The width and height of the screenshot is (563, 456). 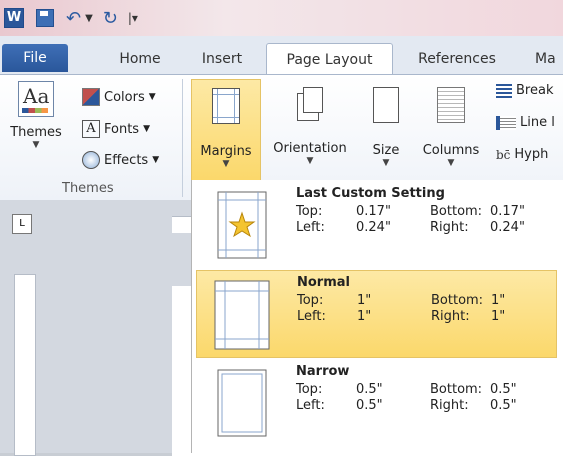 What do you see at coordinates (535, 90) in the screenshot?
I see `breaks-label: Break` at bounding box center [535, 90].